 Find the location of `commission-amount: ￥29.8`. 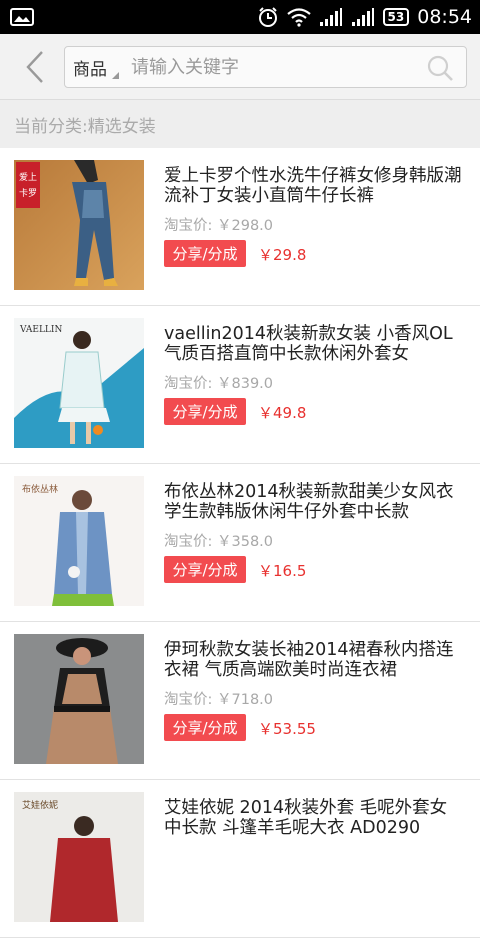

commission-amount: ￥29.8 is located at coordinates (282, 255).